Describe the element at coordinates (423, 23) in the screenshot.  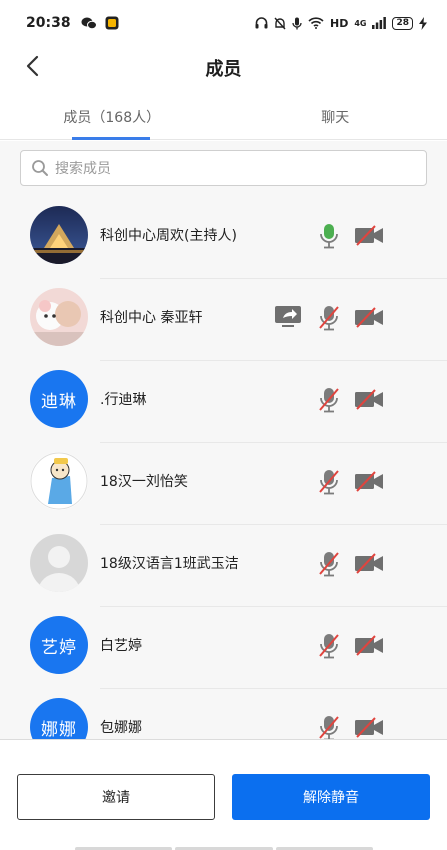
I see `charging-icon` at that location.